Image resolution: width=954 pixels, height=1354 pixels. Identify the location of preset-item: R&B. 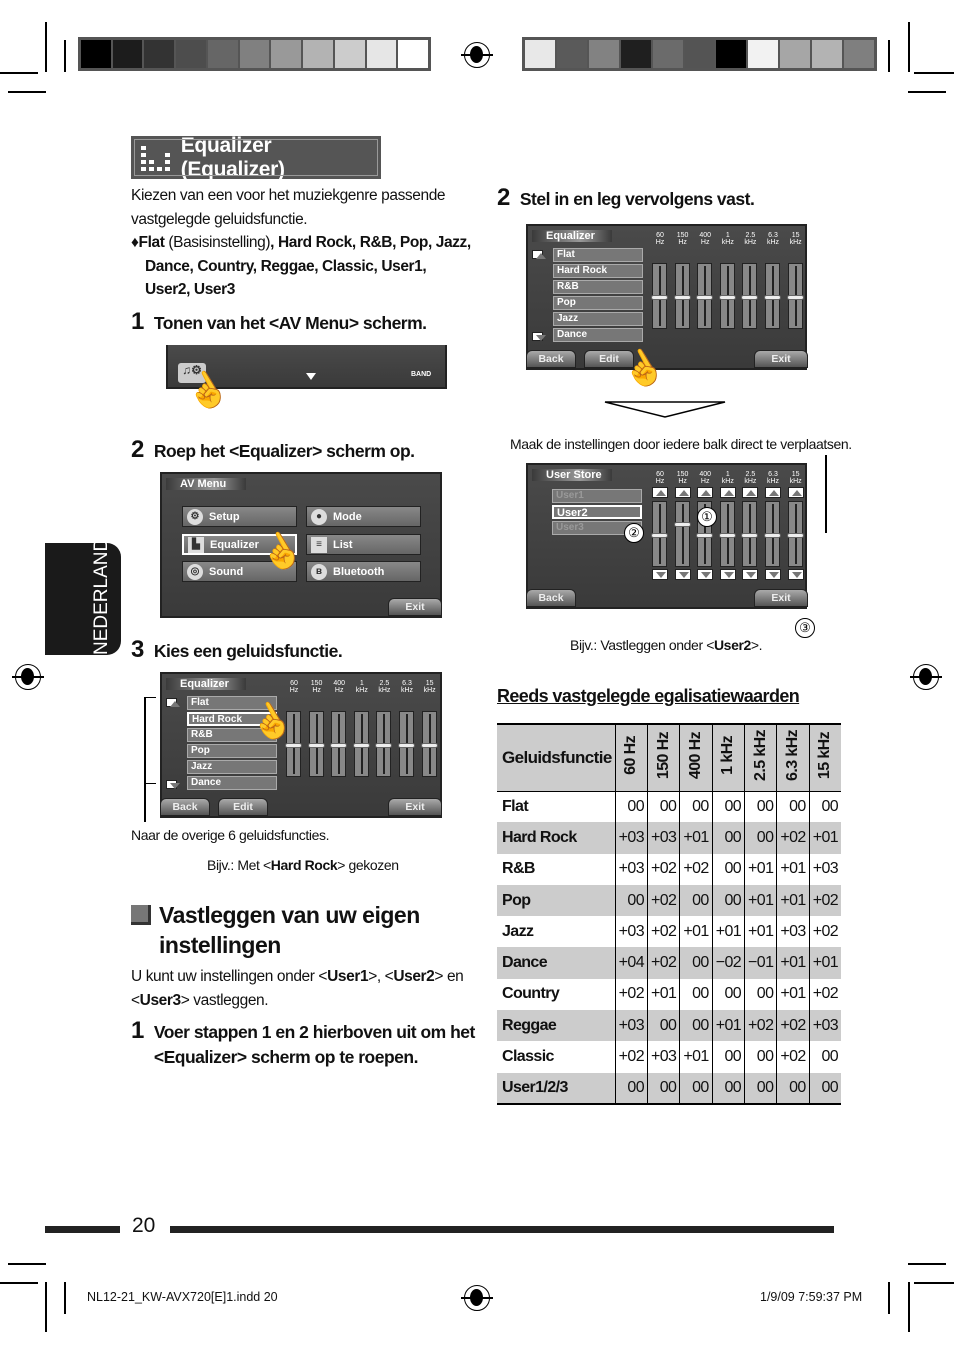
(598, 287).